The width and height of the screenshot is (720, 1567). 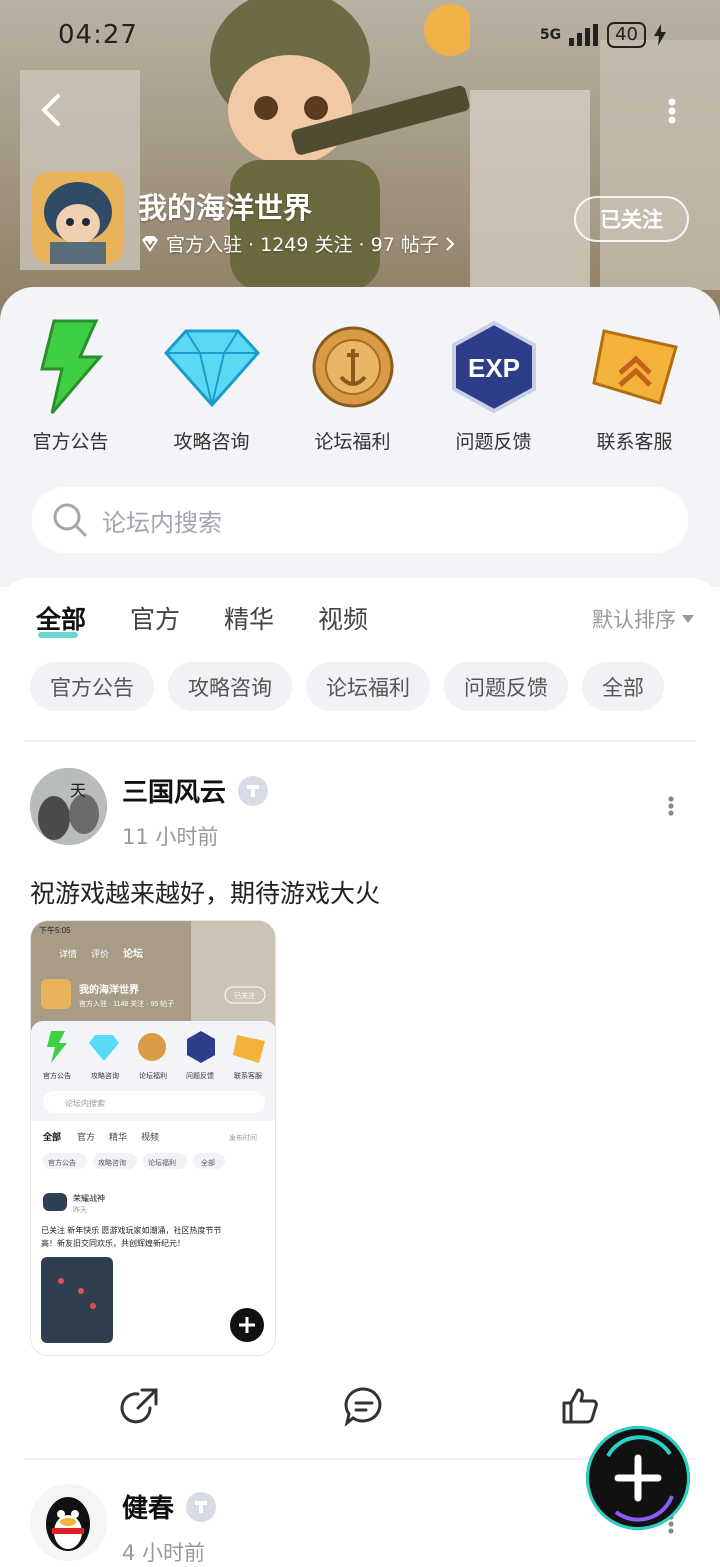 What do you see at coordinates (170, 837) in the screenshot?
I see `post-time: 11 小时前` at bounding box center [170, 837].